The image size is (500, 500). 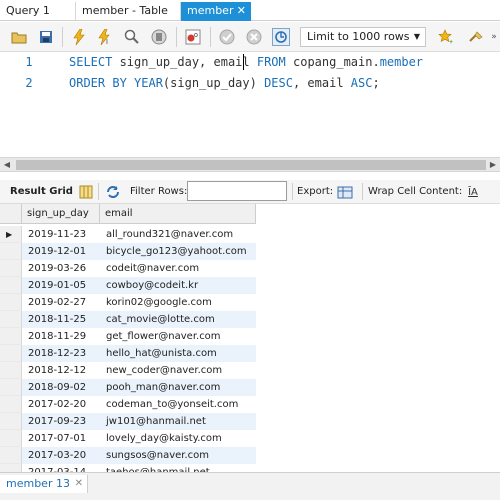 What do you see at coordinates (61, 455) in the screenshot?
I see `cell-sign-up-day: 2017-03-20` at bounding box center [61, 455].